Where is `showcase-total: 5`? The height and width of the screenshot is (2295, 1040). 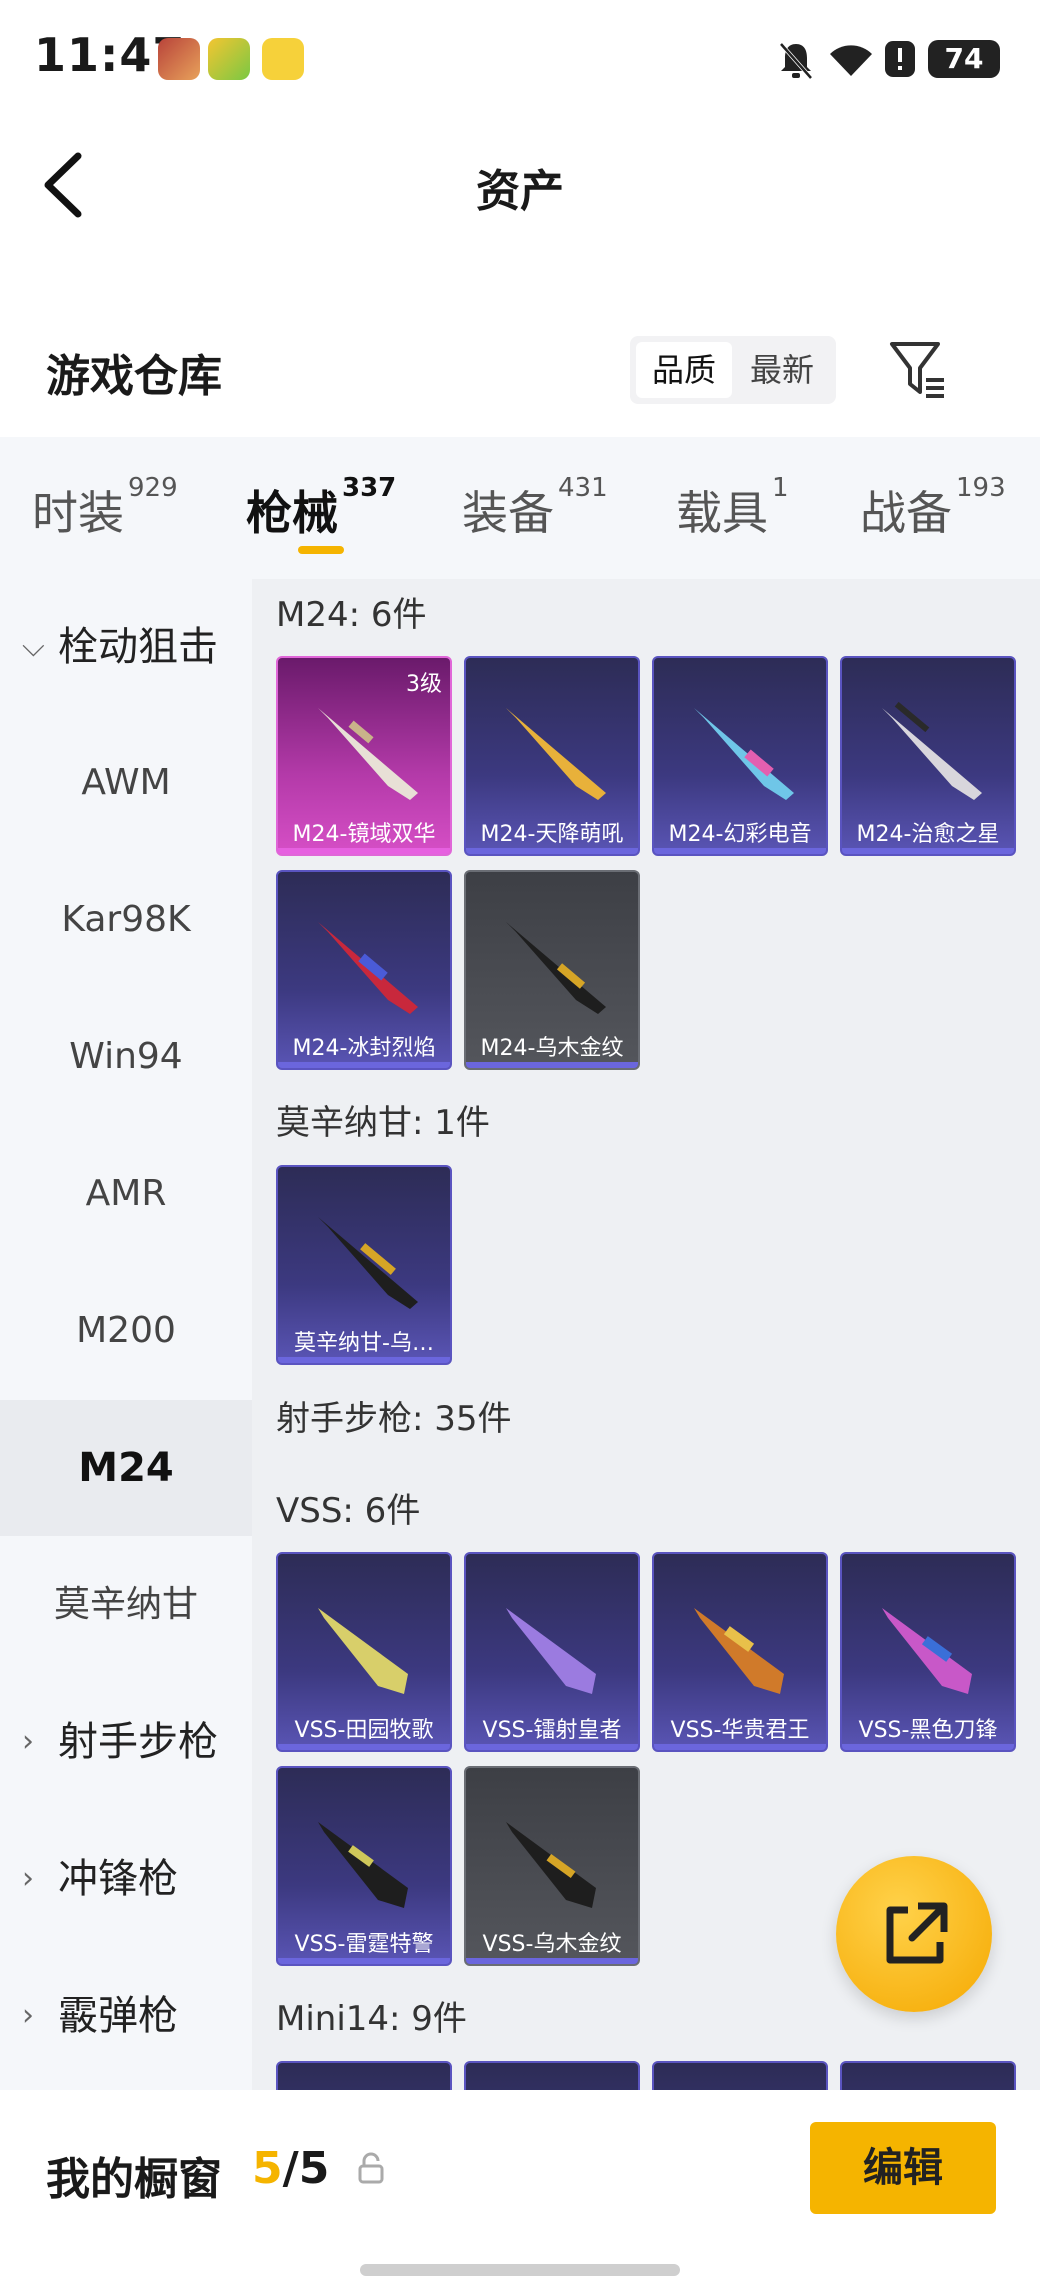
showcase-total: 5 is located at coordinates (314, 2168).